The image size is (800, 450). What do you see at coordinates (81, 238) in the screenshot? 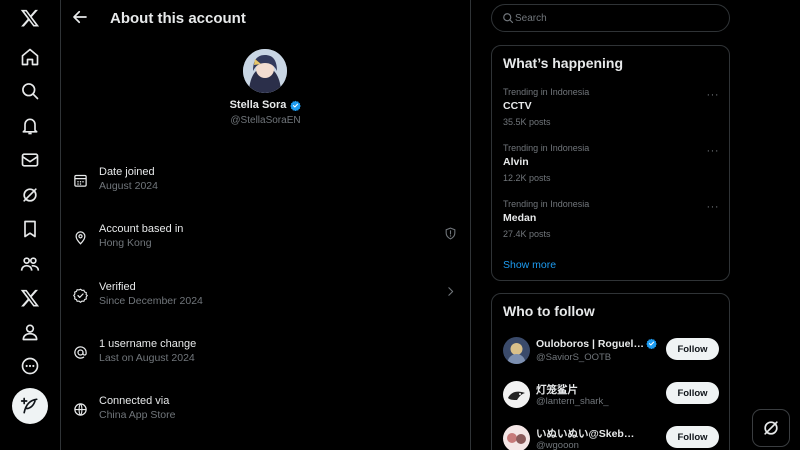
I see `location-icon` at bounding box center [81, 238].